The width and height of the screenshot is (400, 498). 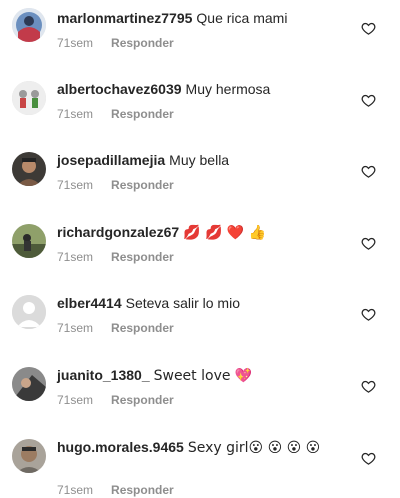 What do you see at coordinates (242, 18) in the screenshot?
I see `comment-body: Que rica mami` at bounding box center [242, 18].